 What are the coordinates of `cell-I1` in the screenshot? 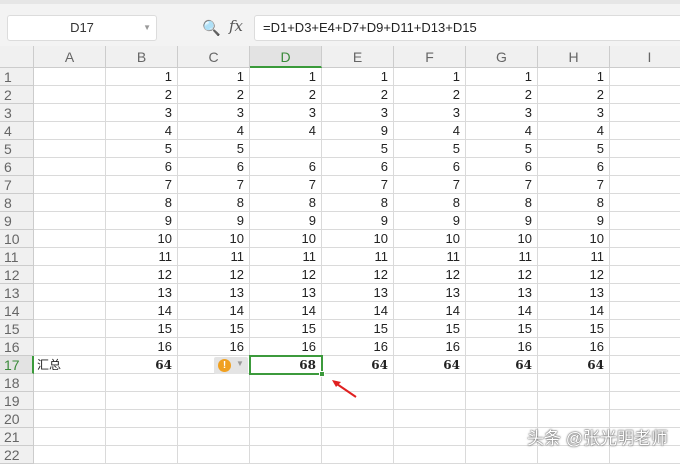 It's located at (645, 77).